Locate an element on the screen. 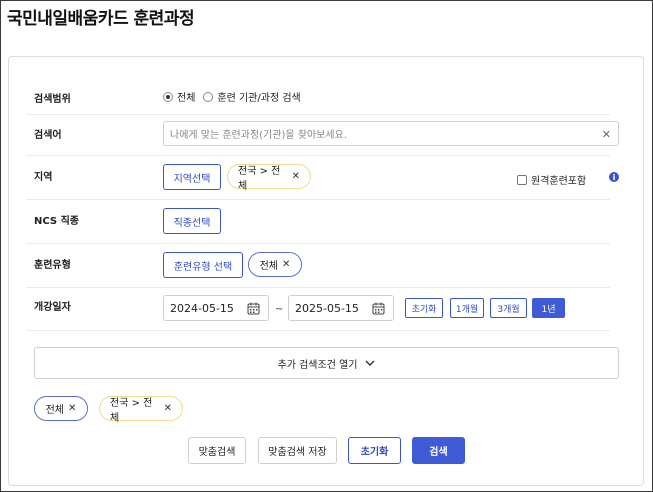  selected-filter-label: 전국 > 전체 is located at coordinates (131, 410).